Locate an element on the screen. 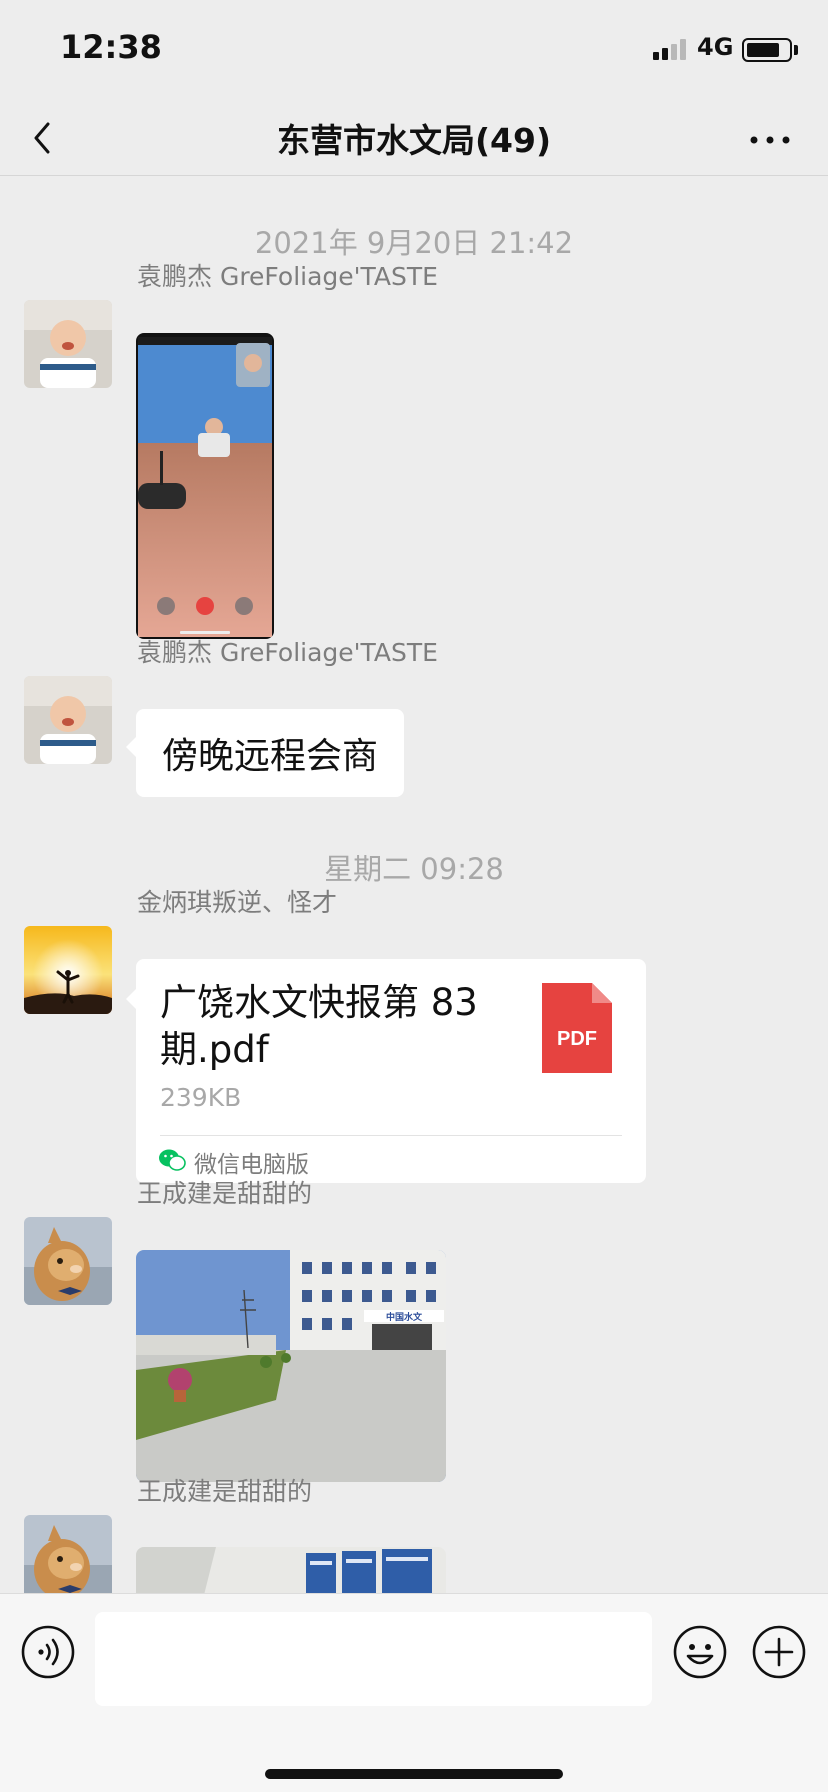 Image resolution: width=828 pixels, height=1792 pixels. more-button is located at coordinates (770, 140).